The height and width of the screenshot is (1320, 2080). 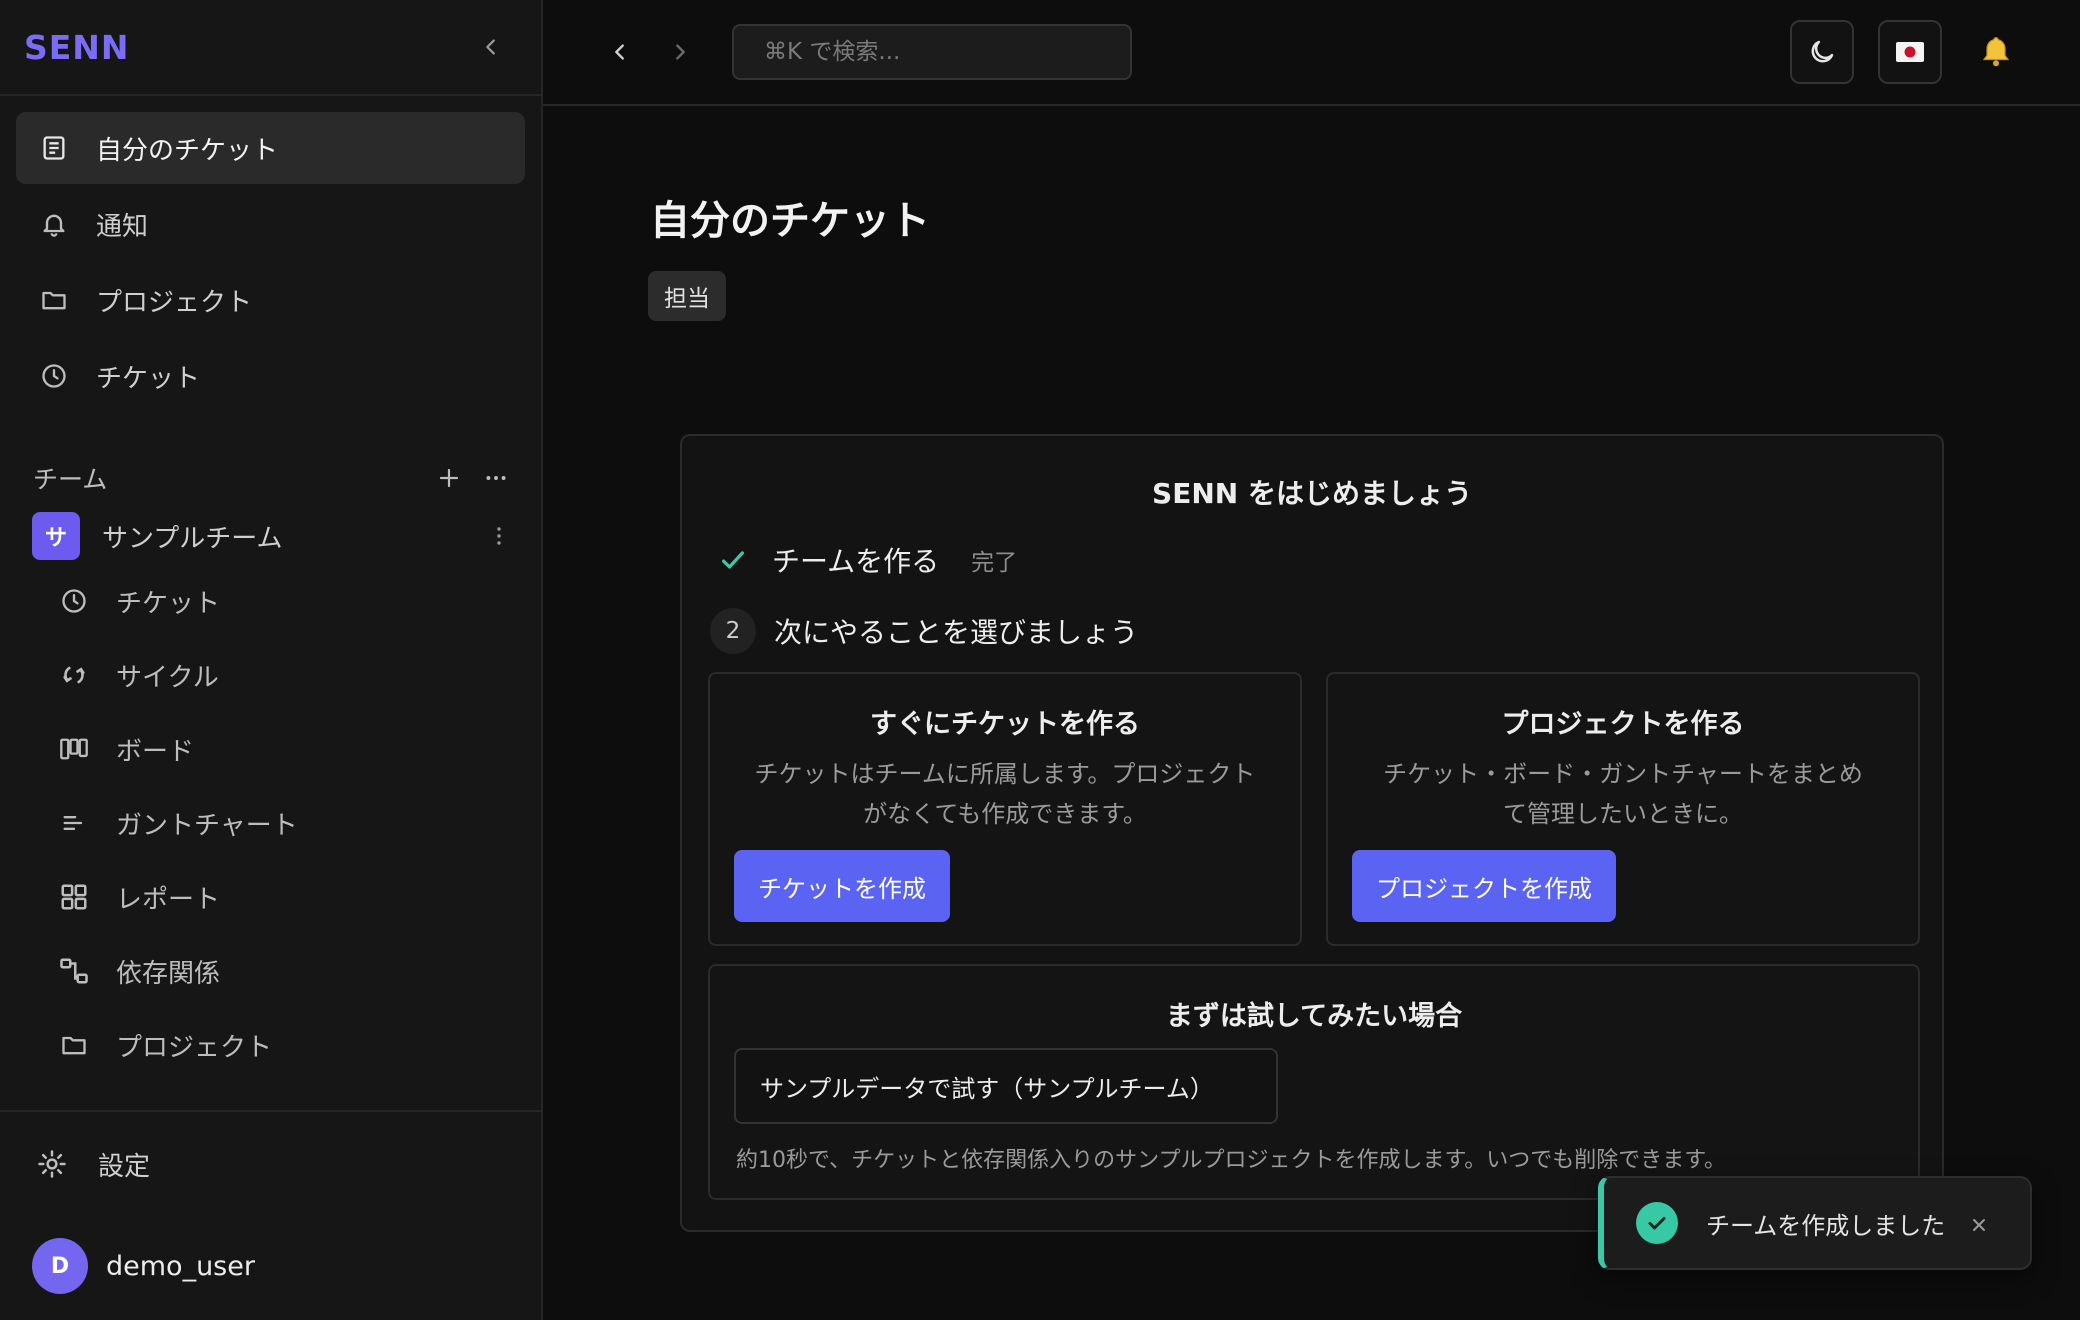 I want to click on avatar: D, so click(x=60, y=1266).